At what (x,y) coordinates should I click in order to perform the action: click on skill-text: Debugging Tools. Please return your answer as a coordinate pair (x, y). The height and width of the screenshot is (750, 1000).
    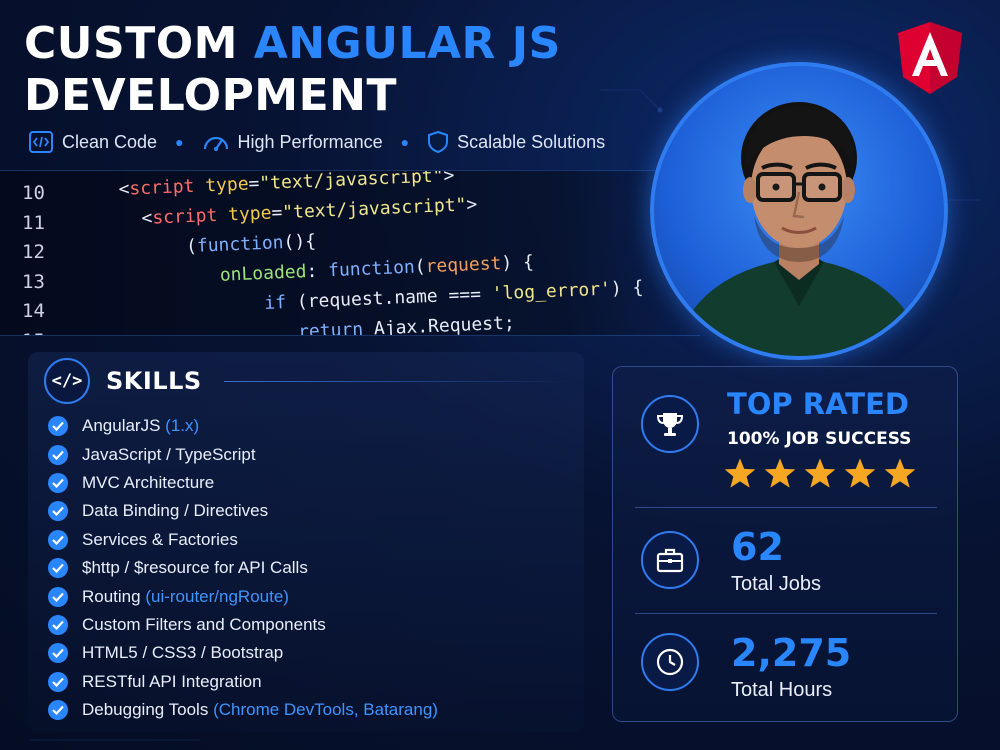
    Looking at the image, I should click on (148, 710).